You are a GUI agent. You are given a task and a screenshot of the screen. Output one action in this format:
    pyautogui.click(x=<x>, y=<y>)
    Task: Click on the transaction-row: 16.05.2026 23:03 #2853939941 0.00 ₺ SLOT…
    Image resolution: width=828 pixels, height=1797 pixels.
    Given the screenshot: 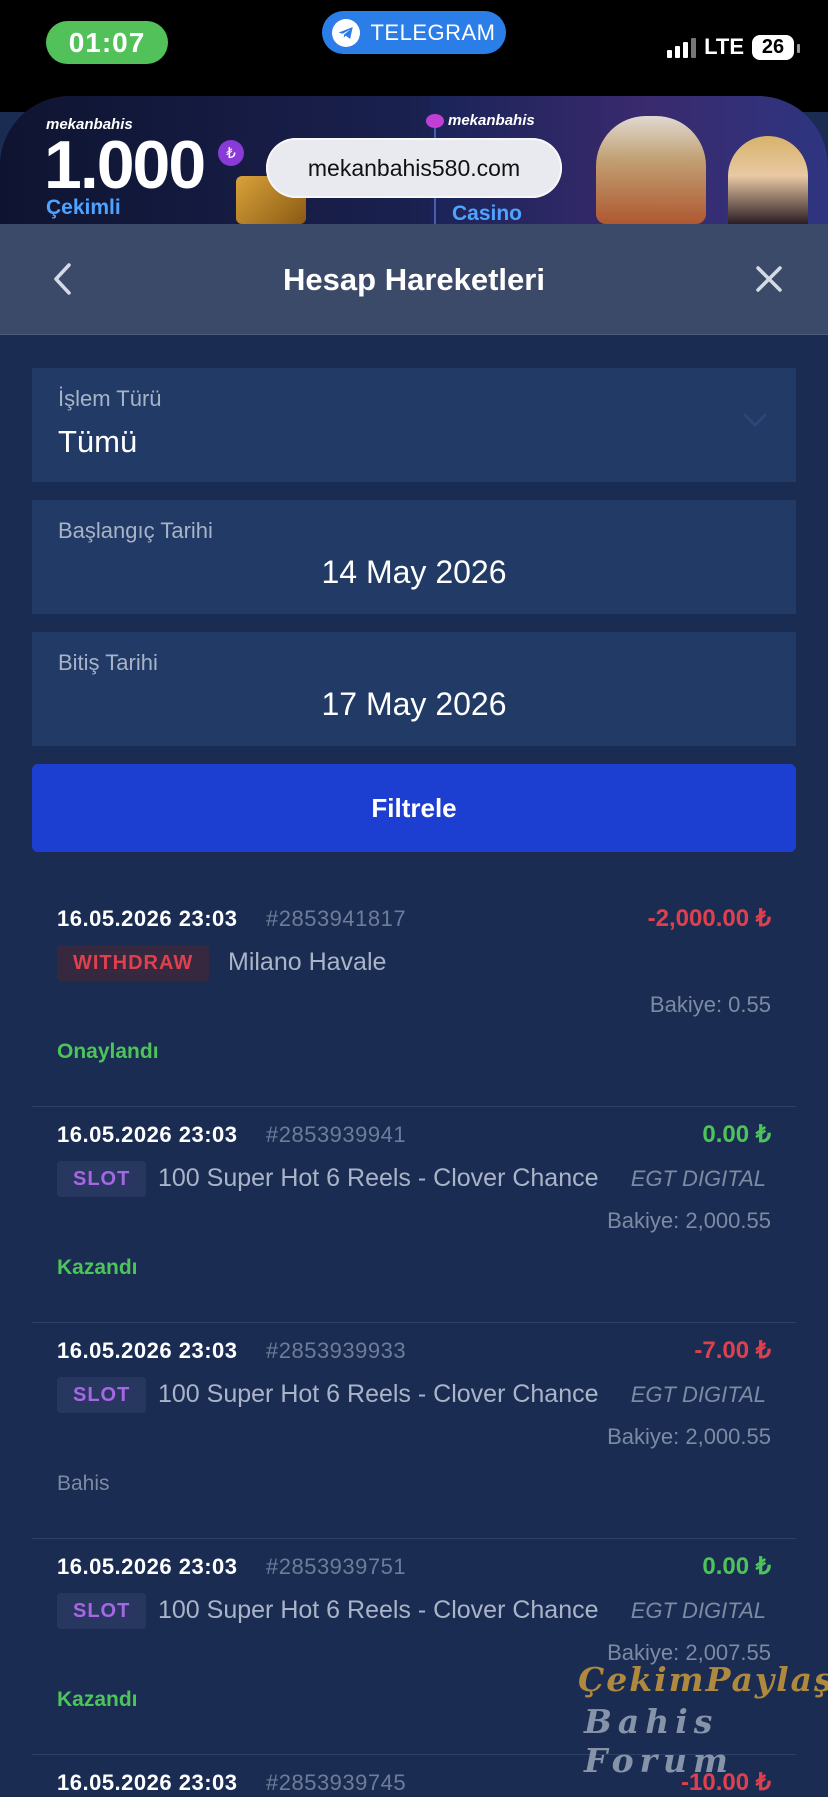 What is the action you would take?
    pyautogui.click(x=414, y=1214)
    